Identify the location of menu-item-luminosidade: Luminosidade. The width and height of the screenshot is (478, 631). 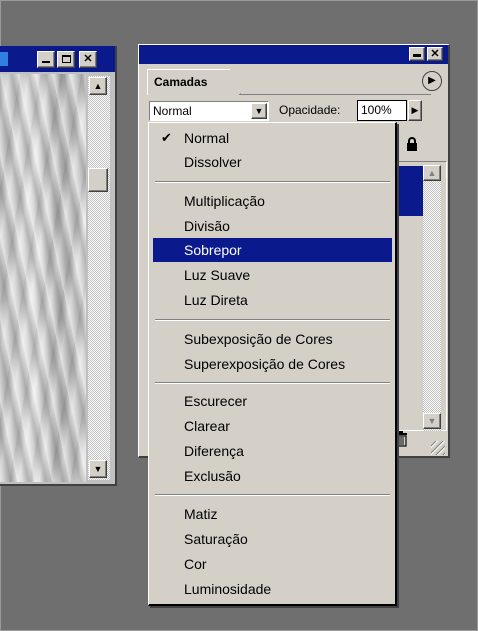
(272, 589).